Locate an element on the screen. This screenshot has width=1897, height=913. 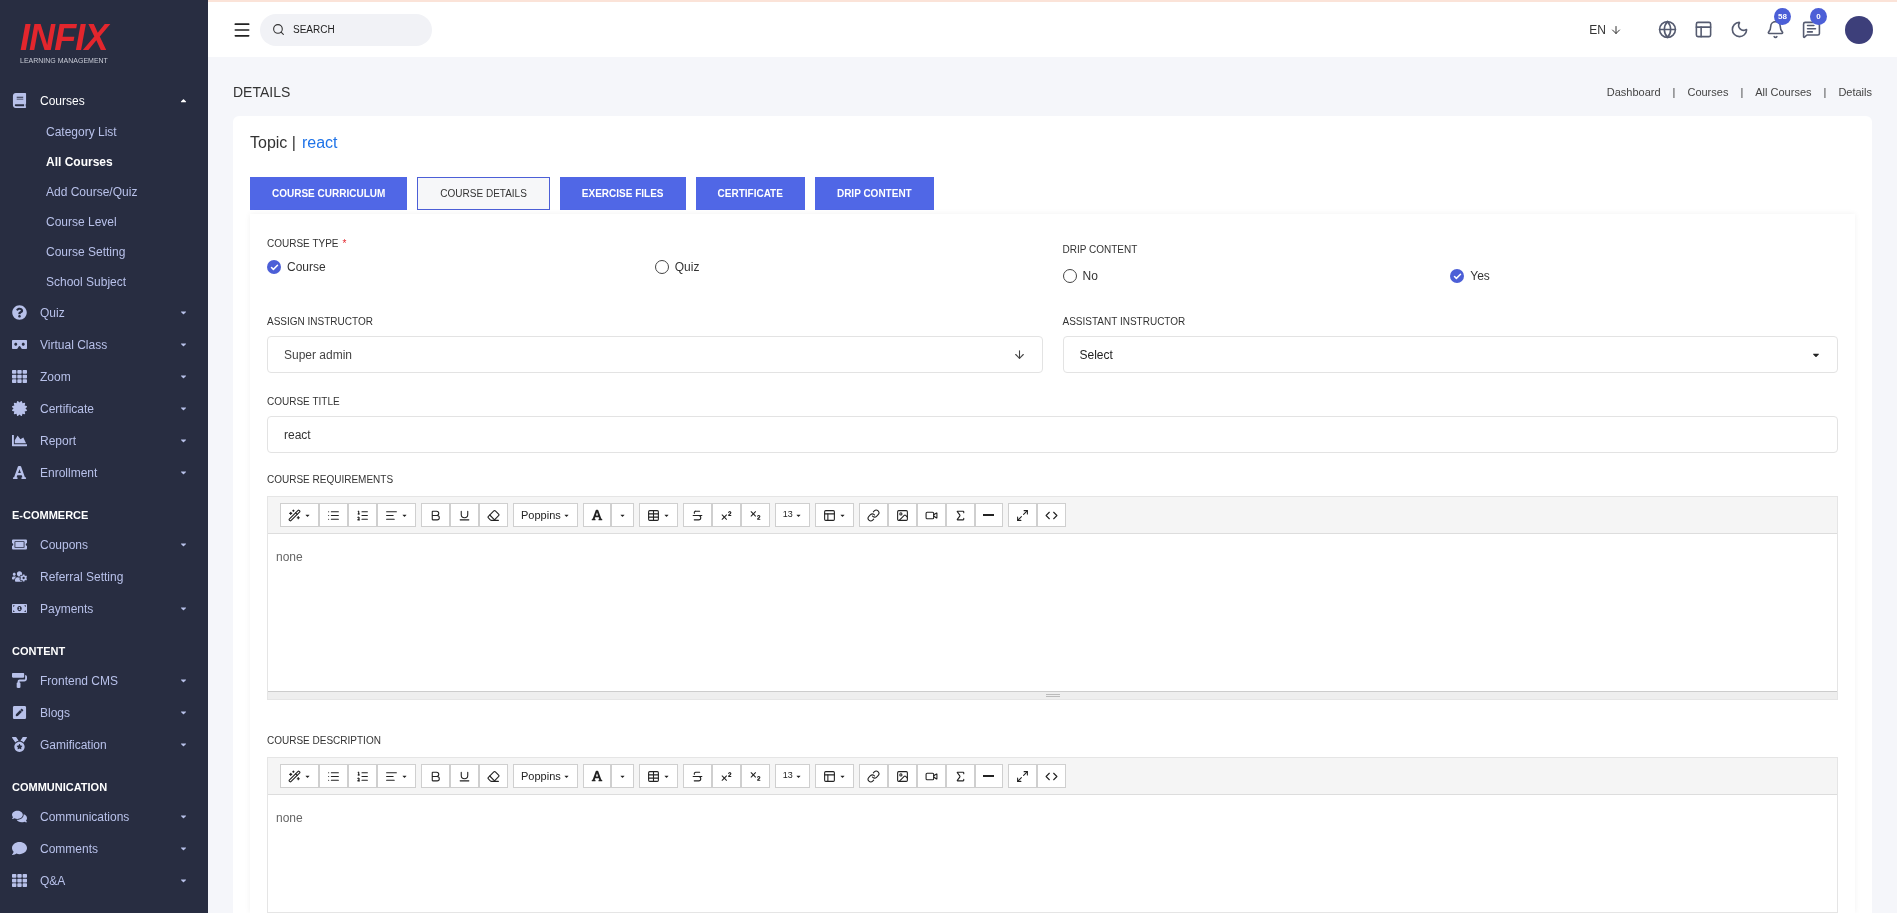
submenu-item: Category List is located at coordinates (81, 131).